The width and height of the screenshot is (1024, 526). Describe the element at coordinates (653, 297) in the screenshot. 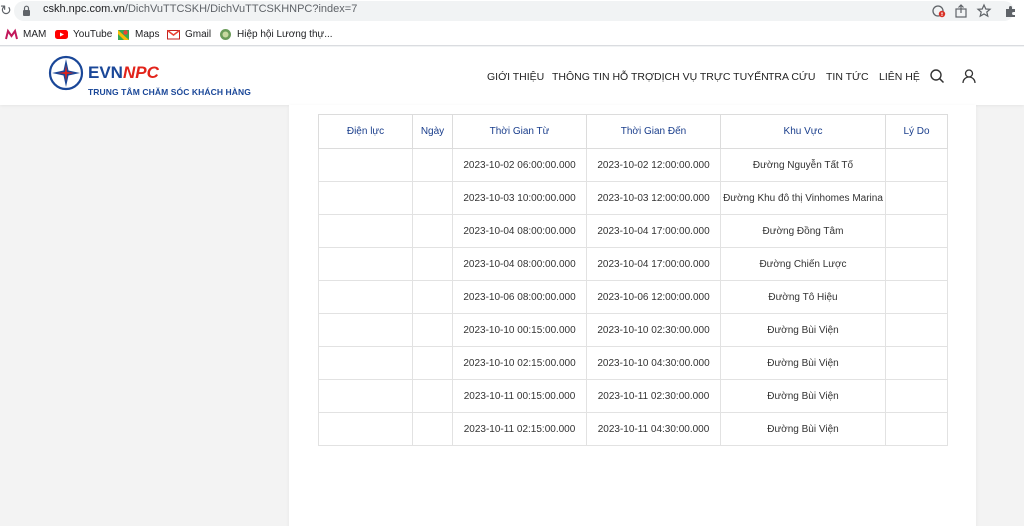

I see `cell-thoi-gian-den: 2023-10-06 12:00:00.000` at that location.